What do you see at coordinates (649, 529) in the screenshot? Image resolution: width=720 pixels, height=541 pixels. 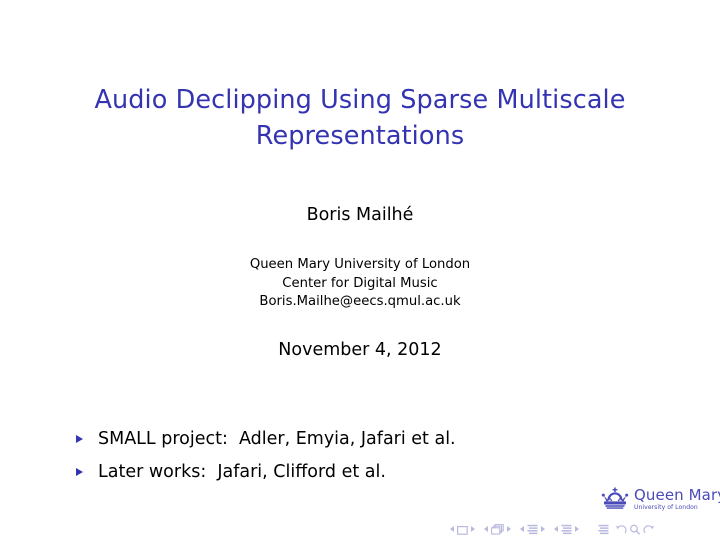 I see `forward-arrow-icon` at bounding box center [649, 529].